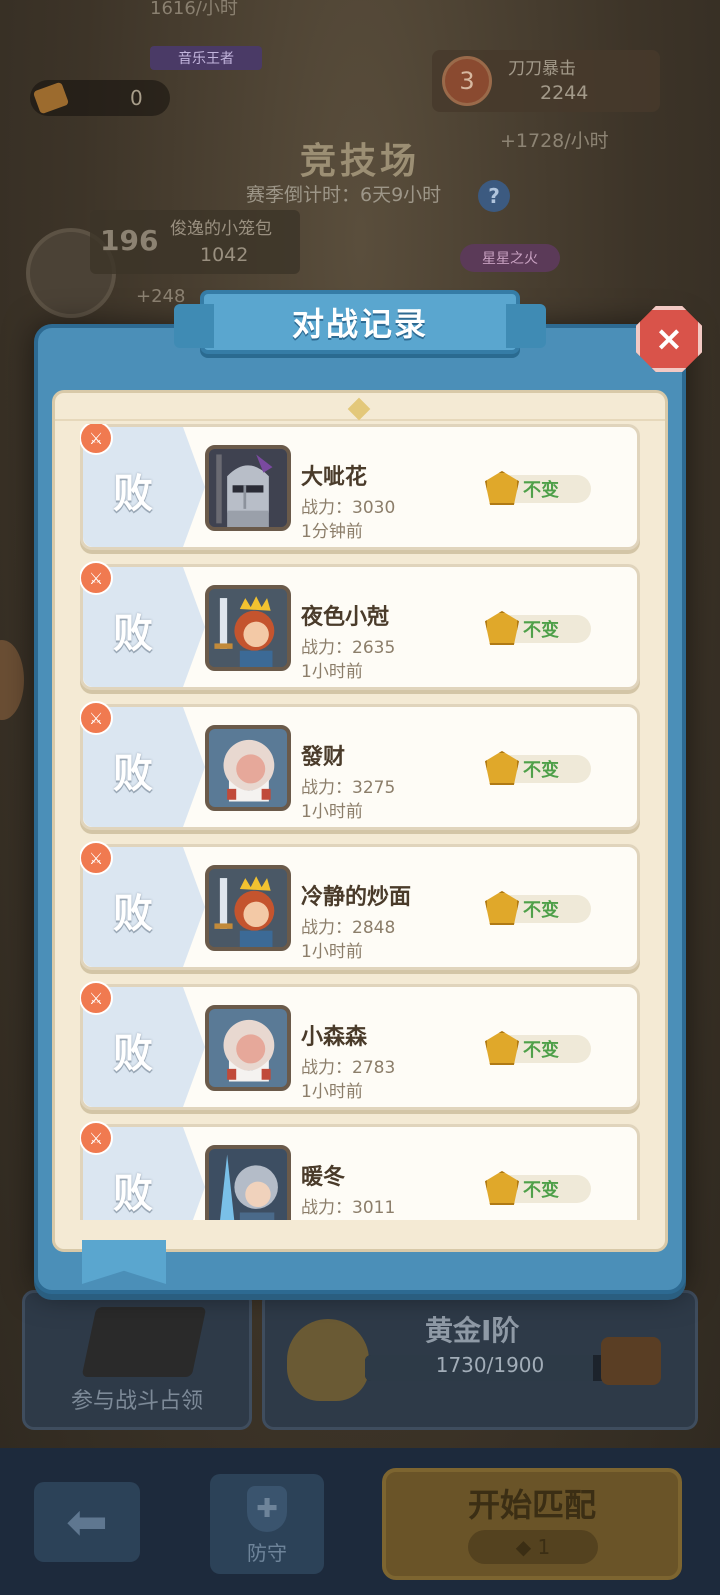 The height and width of the screenshot is (1595, 720). Describe the element at coordinates (360, 1170) in the screenshot. I see `battle-record-row-6: 败 ⚔ 暖冬 战力：3011 不变` at that location.